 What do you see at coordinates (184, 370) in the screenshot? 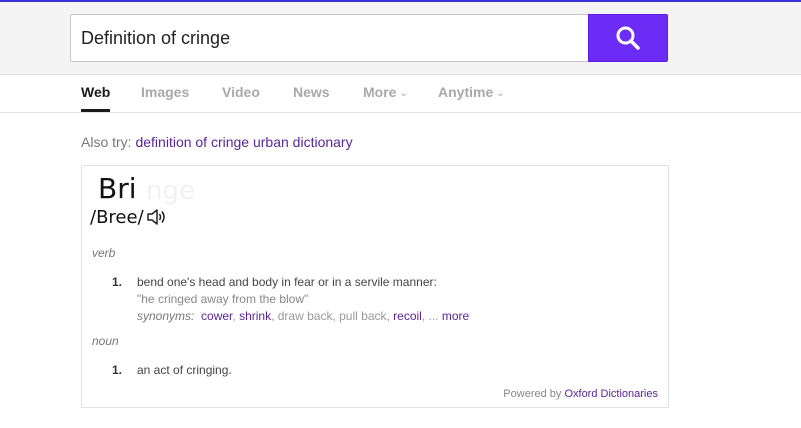
I see `sense-definition: an act of cringing.` at bounding box center [184, 370].